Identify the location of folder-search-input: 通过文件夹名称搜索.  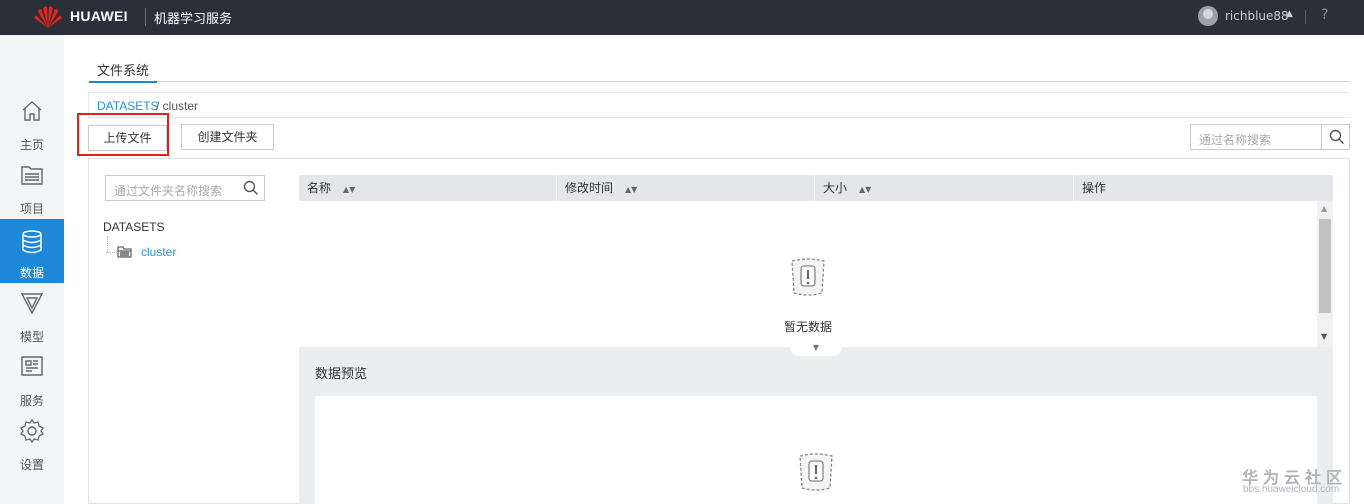
(185, 188).